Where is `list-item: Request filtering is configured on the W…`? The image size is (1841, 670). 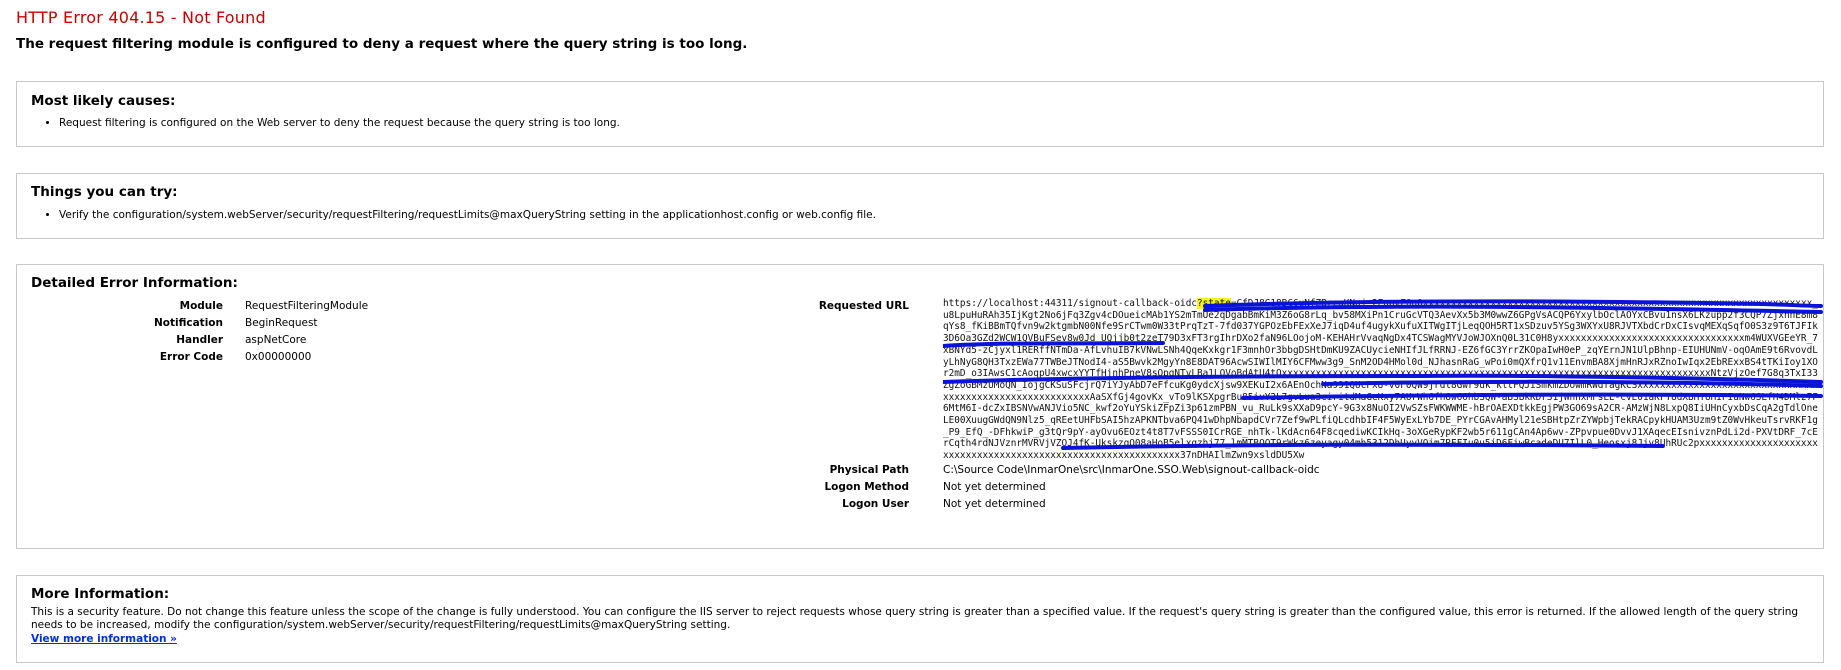
list-item: Request filtering is configured on the W… is located at coordinates (339, 123).